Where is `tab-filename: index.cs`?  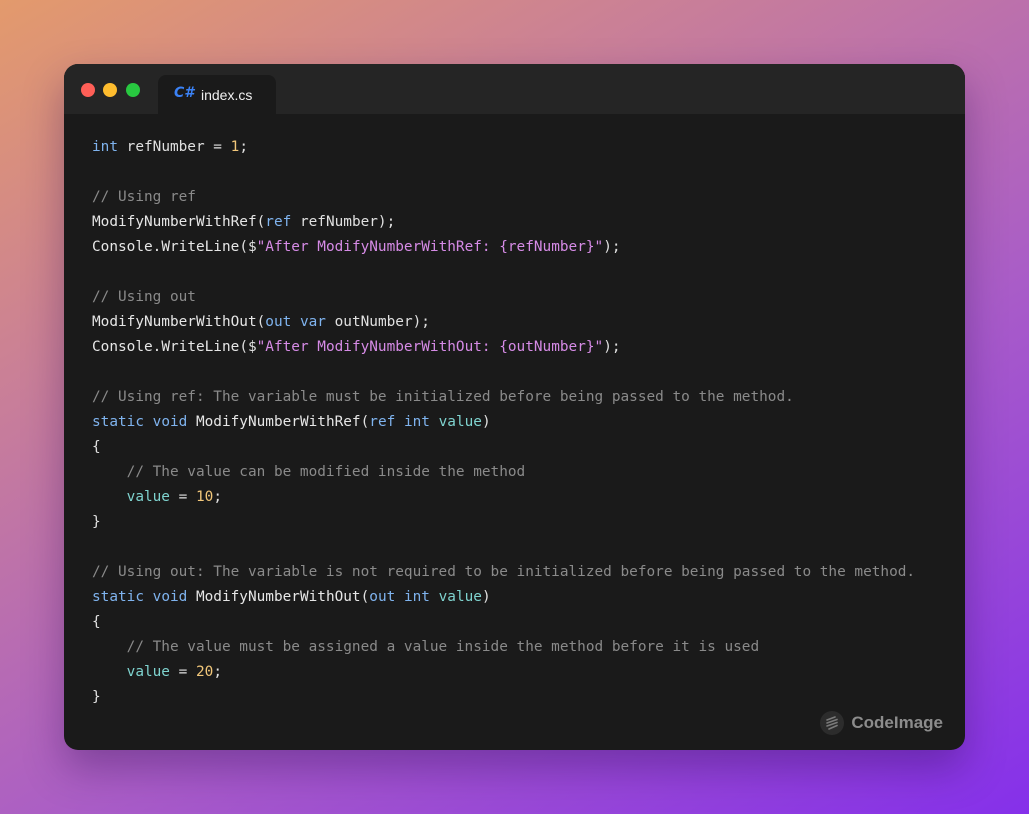
tab-filename: index.cs is located at coordinates (227, 95).